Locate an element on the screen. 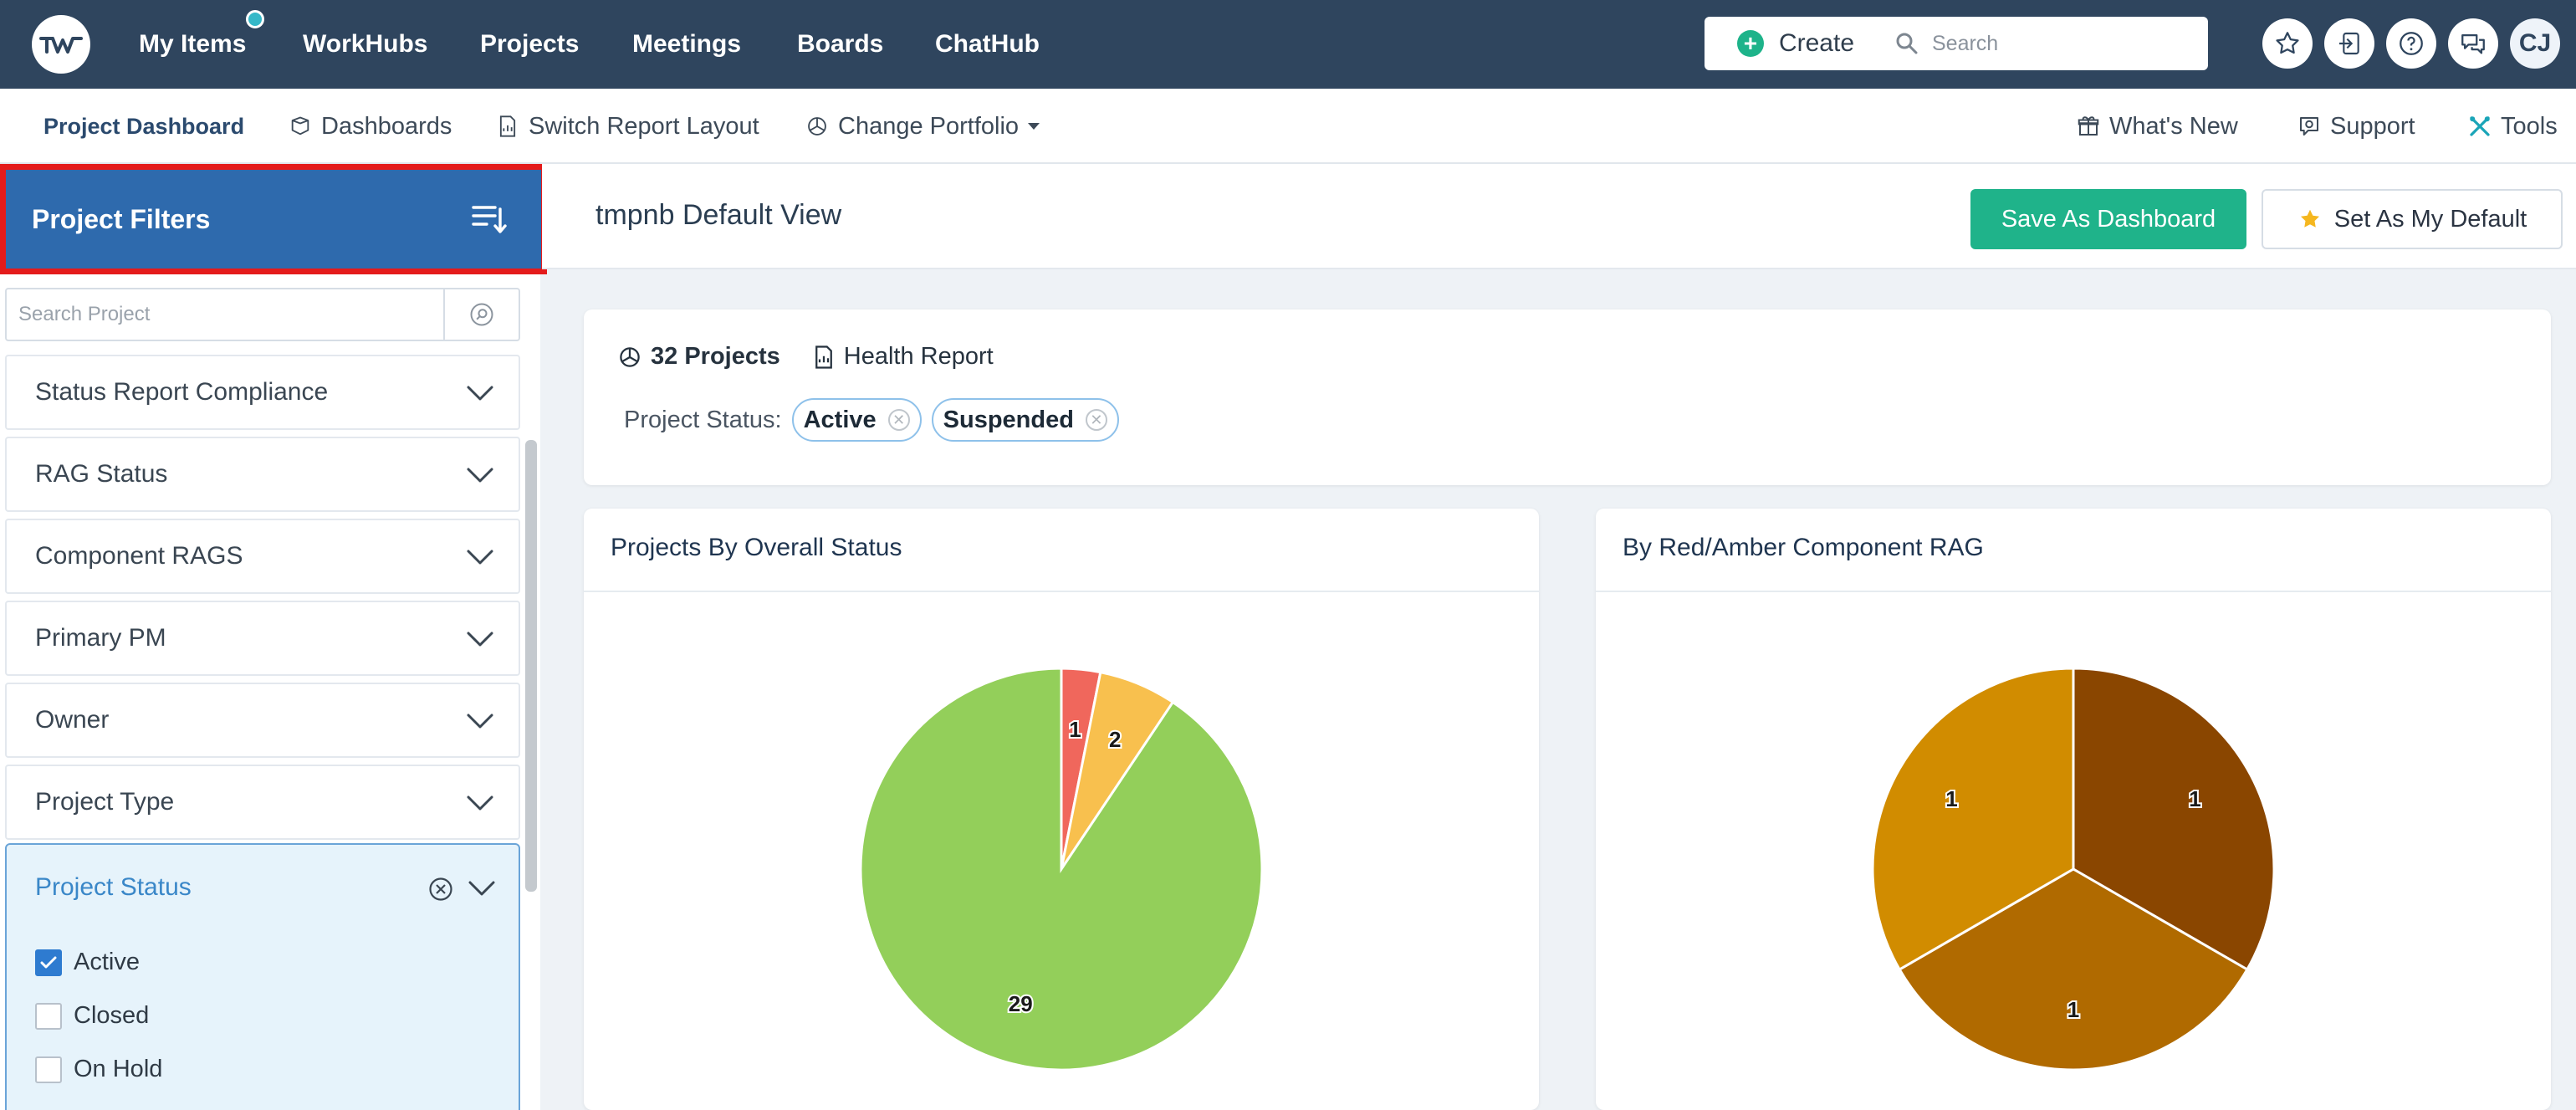 This screenshot has width=2576, height=1110. chart-title: Projects By Overall Status is located at coordinates (756, 547).